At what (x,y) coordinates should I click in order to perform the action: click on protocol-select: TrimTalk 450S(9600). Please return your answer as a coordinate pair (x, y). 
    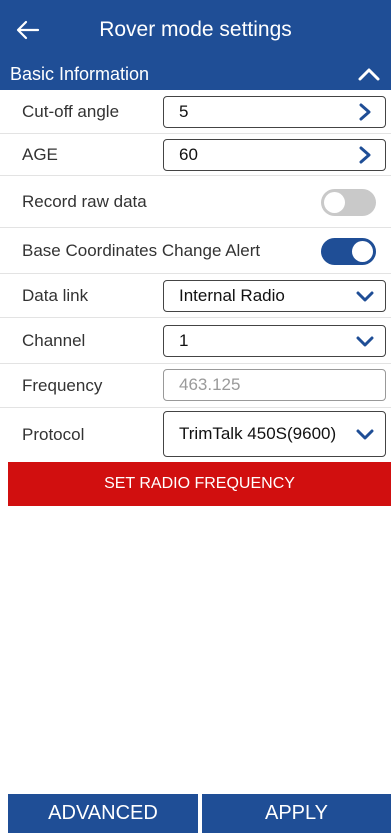
    Looking at the image, I should click on (274, 434).